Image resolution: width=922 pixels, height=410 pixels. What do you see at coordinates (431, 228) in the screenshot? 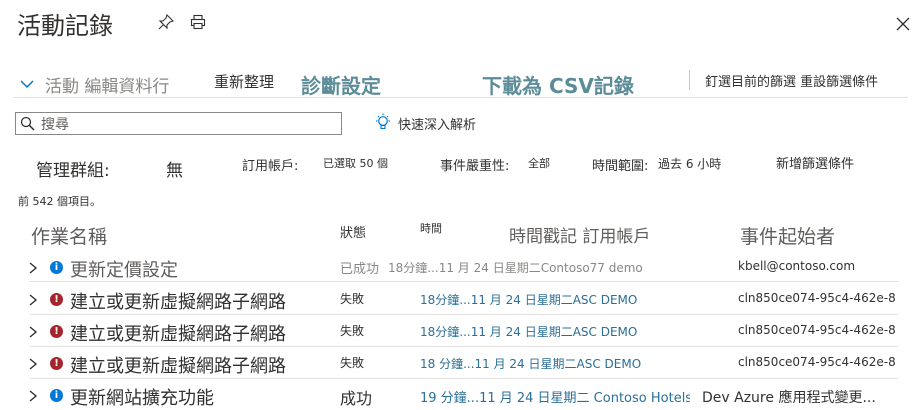
I see `column-header-time: 時間` at bounding box center [431, 228].